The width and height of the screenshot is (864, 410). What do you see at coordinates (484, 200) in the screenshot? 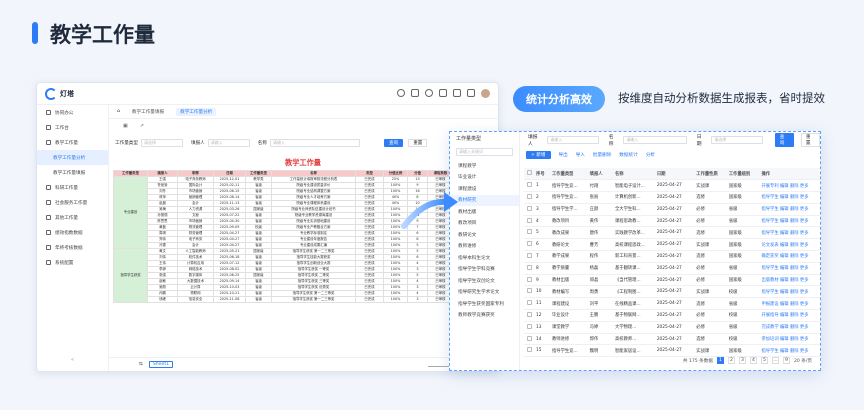
I see `category-item: 教材研究` at bounding box center [484, 200].